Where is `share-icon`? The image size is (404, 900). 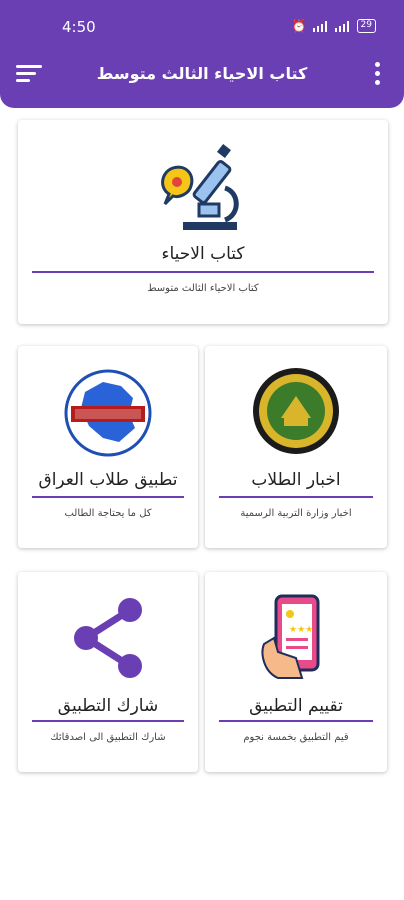
share-icon is located at coordinates (108, 638).